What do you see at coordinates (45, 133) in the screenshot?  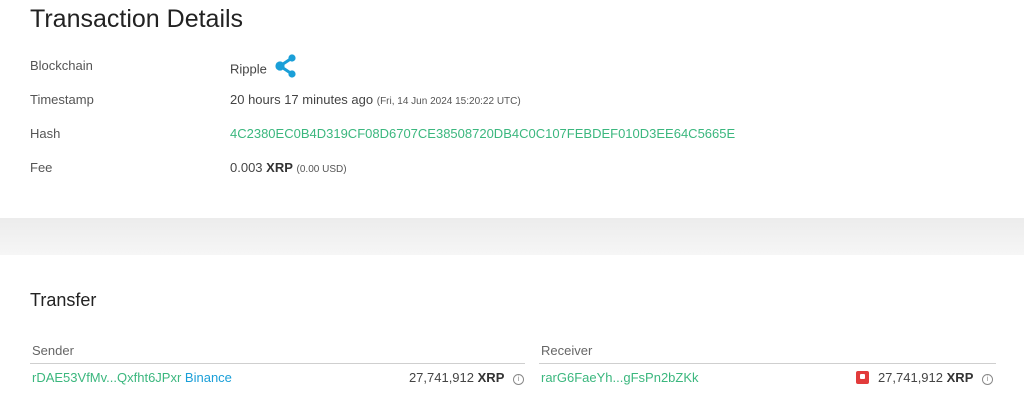 I see `hash-label: Hash` at bounding box center [45, 133].